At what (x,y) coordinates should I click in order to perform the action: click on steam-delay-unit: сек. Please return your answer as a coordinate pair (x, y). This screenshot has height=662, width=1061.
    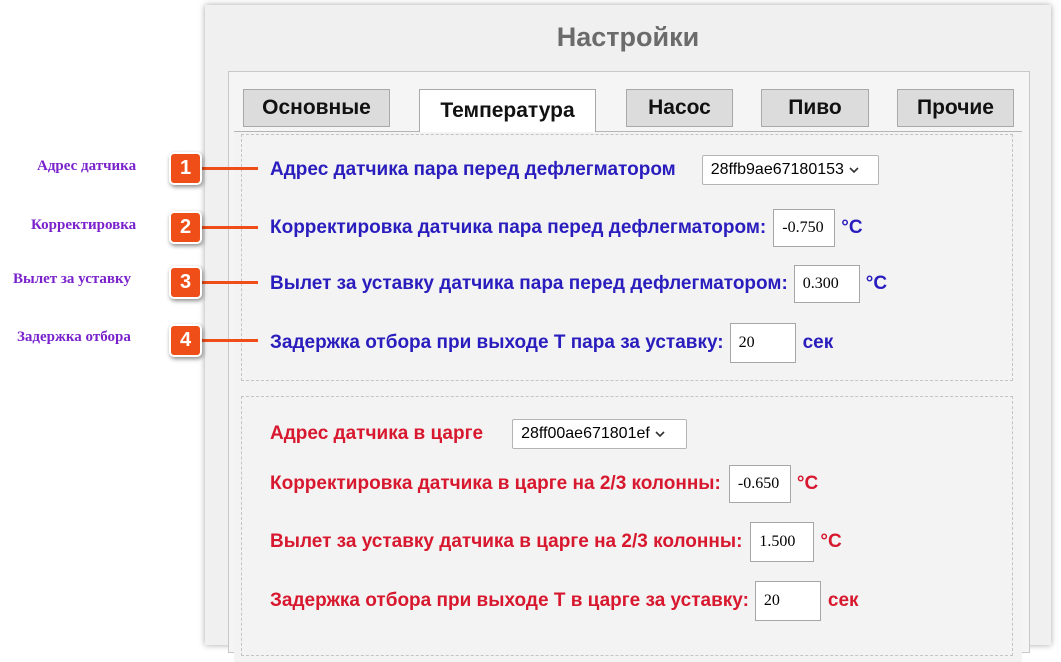
    Looking at the image, I should click on (818, 342).